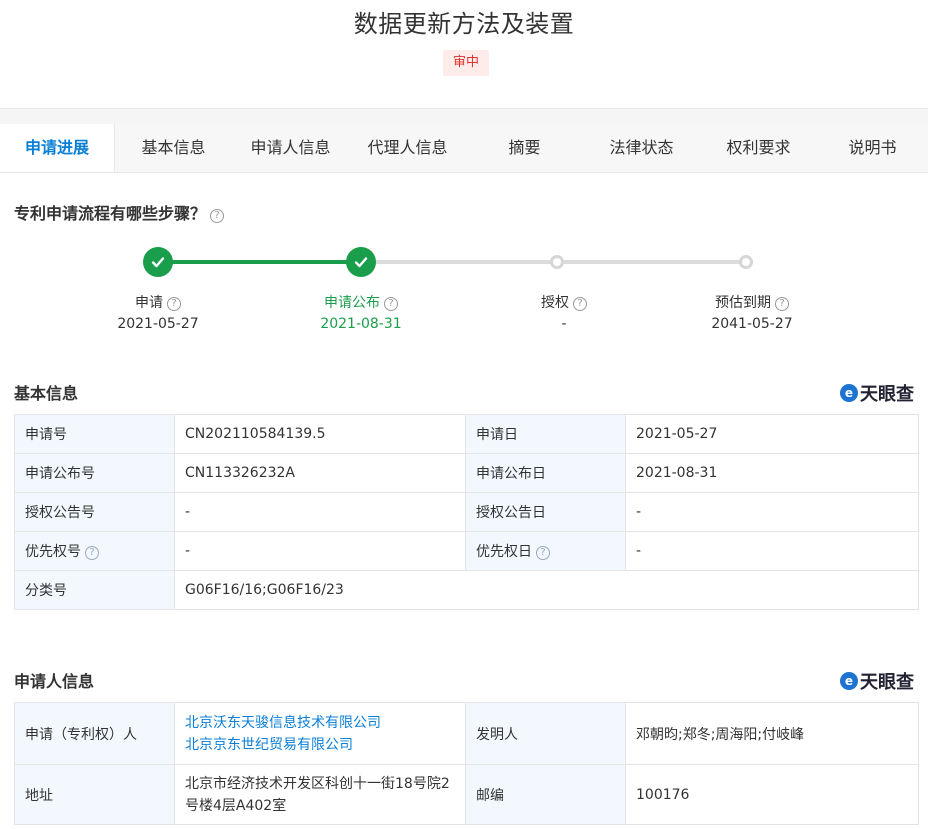 The width and height of the screenshot is (928, 829). Describe the element at coordinates (158, 302) in the screenshot. I see `step-label-apply: 申请?` at that location.